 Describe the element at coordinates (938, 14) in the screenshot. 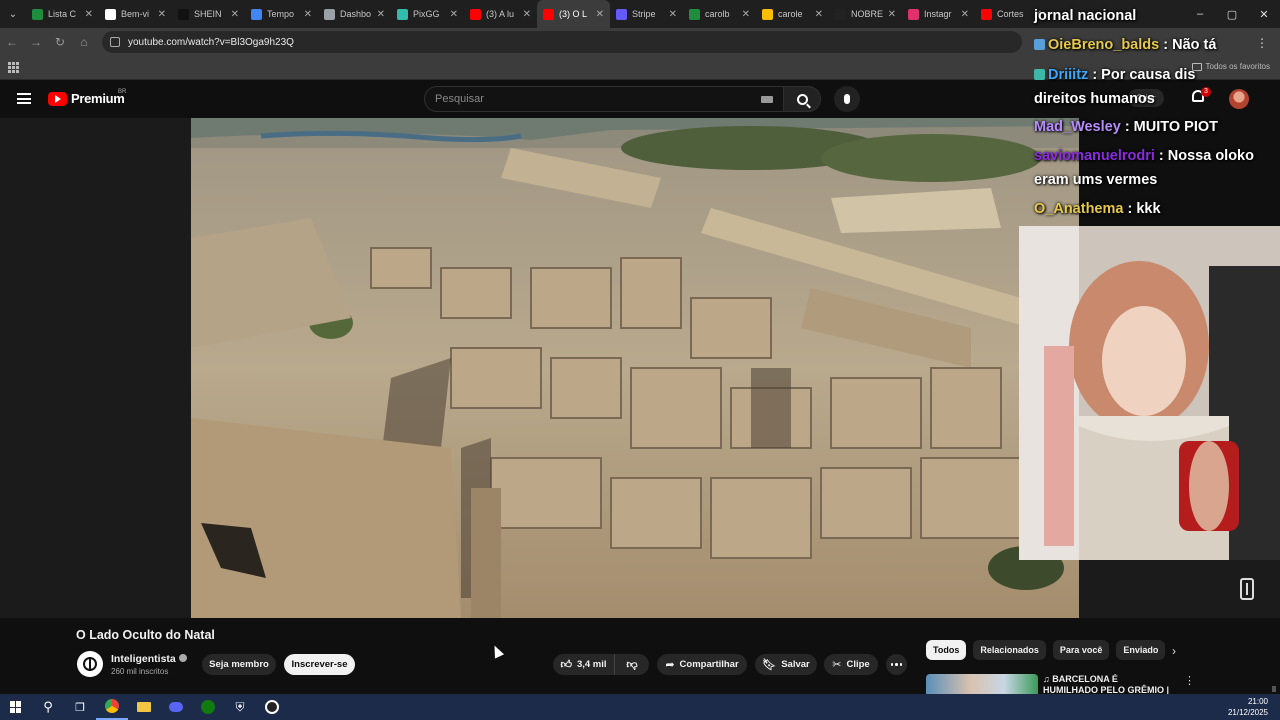

I see `browser-tab: Instagr ✕` at that location.